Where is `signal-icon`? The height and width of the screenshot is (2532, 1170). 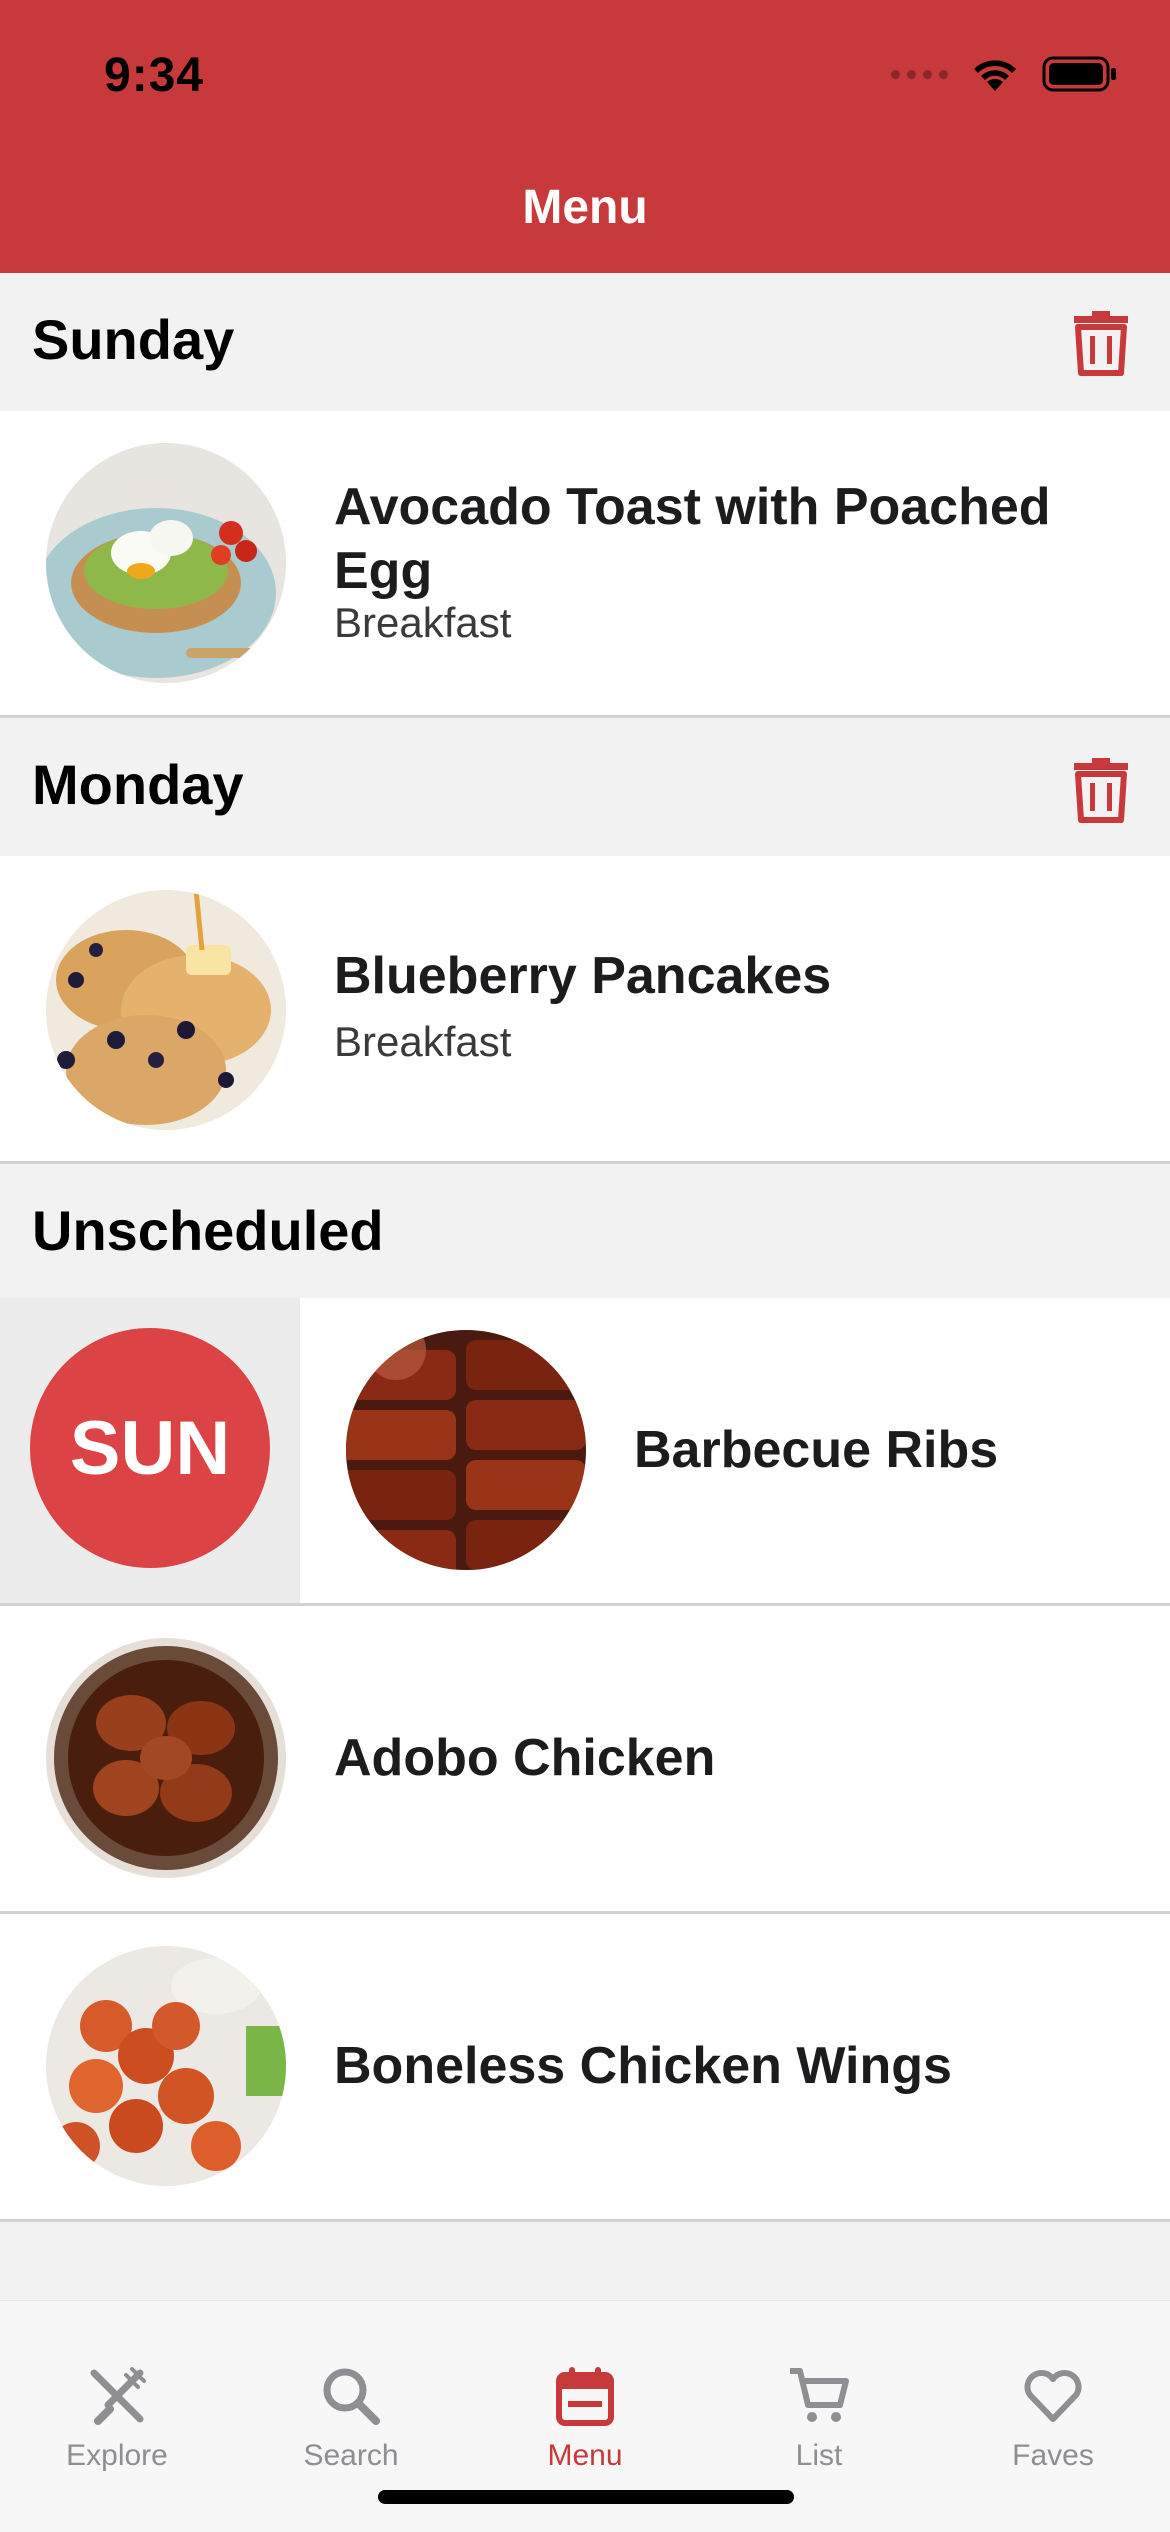 signal-icon is located at coordinates (919, 74).